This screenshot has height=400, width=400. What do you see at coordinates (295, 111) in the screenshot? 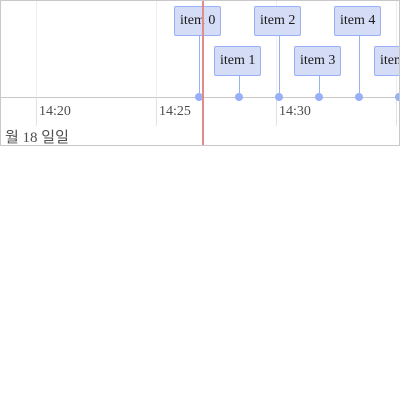
I see `axis-label-1430: 14:30` at bounding box center [295, 111].